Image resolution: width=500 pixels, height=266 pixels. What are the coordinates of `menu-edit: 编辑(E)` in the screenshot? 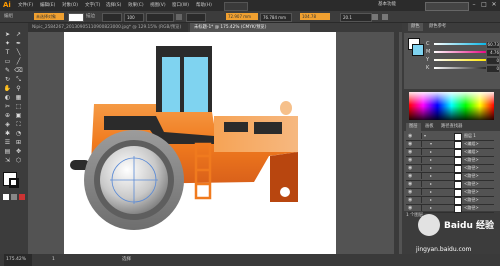 It's located at (47, 5).